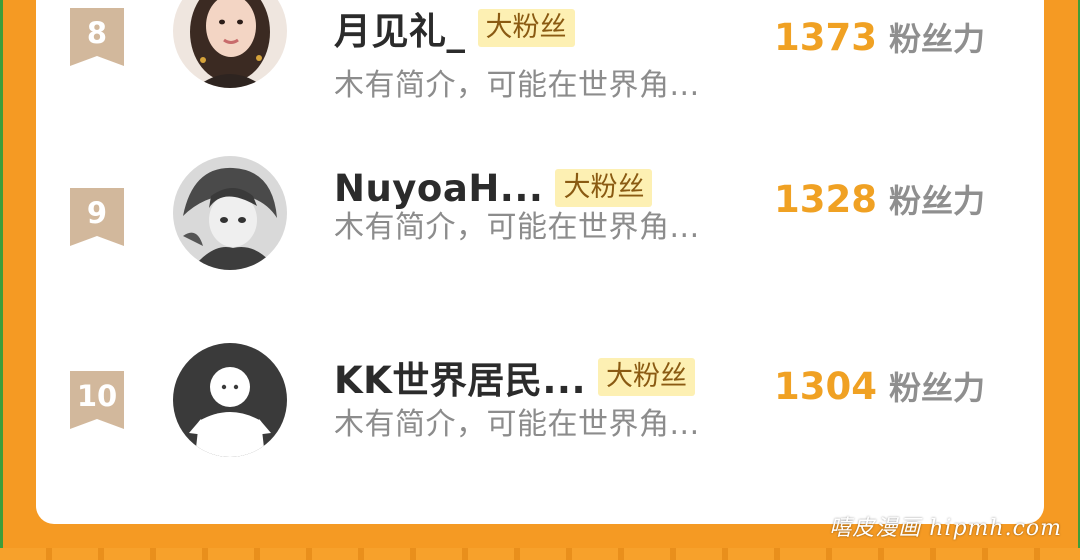  Describe the element at coordinates (1, 280) in the screenshot. I see `left-edge-strip` at that location.